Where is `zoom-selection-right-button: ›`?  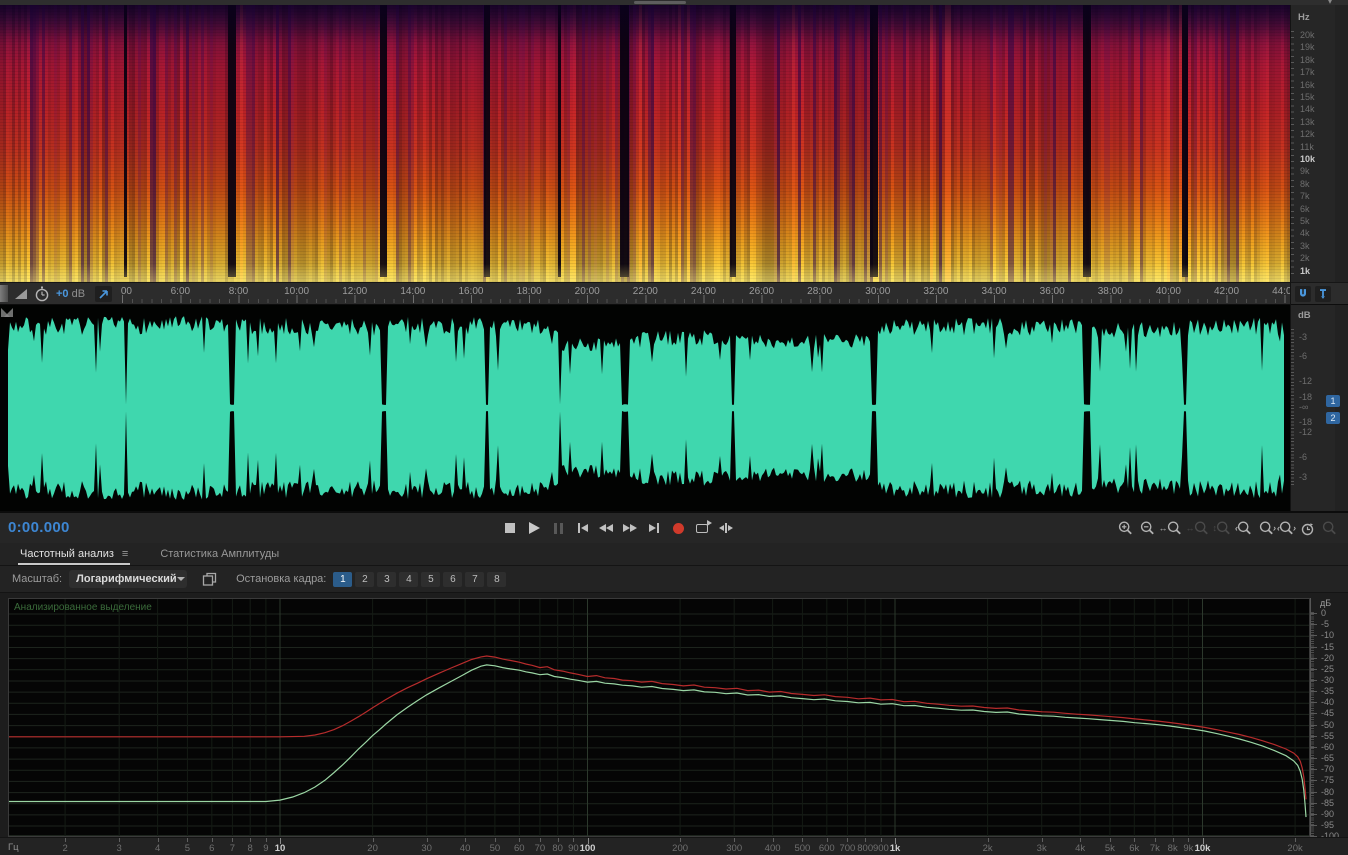
zoom-selection-right-button: › is located at coordinates (1267, 528).